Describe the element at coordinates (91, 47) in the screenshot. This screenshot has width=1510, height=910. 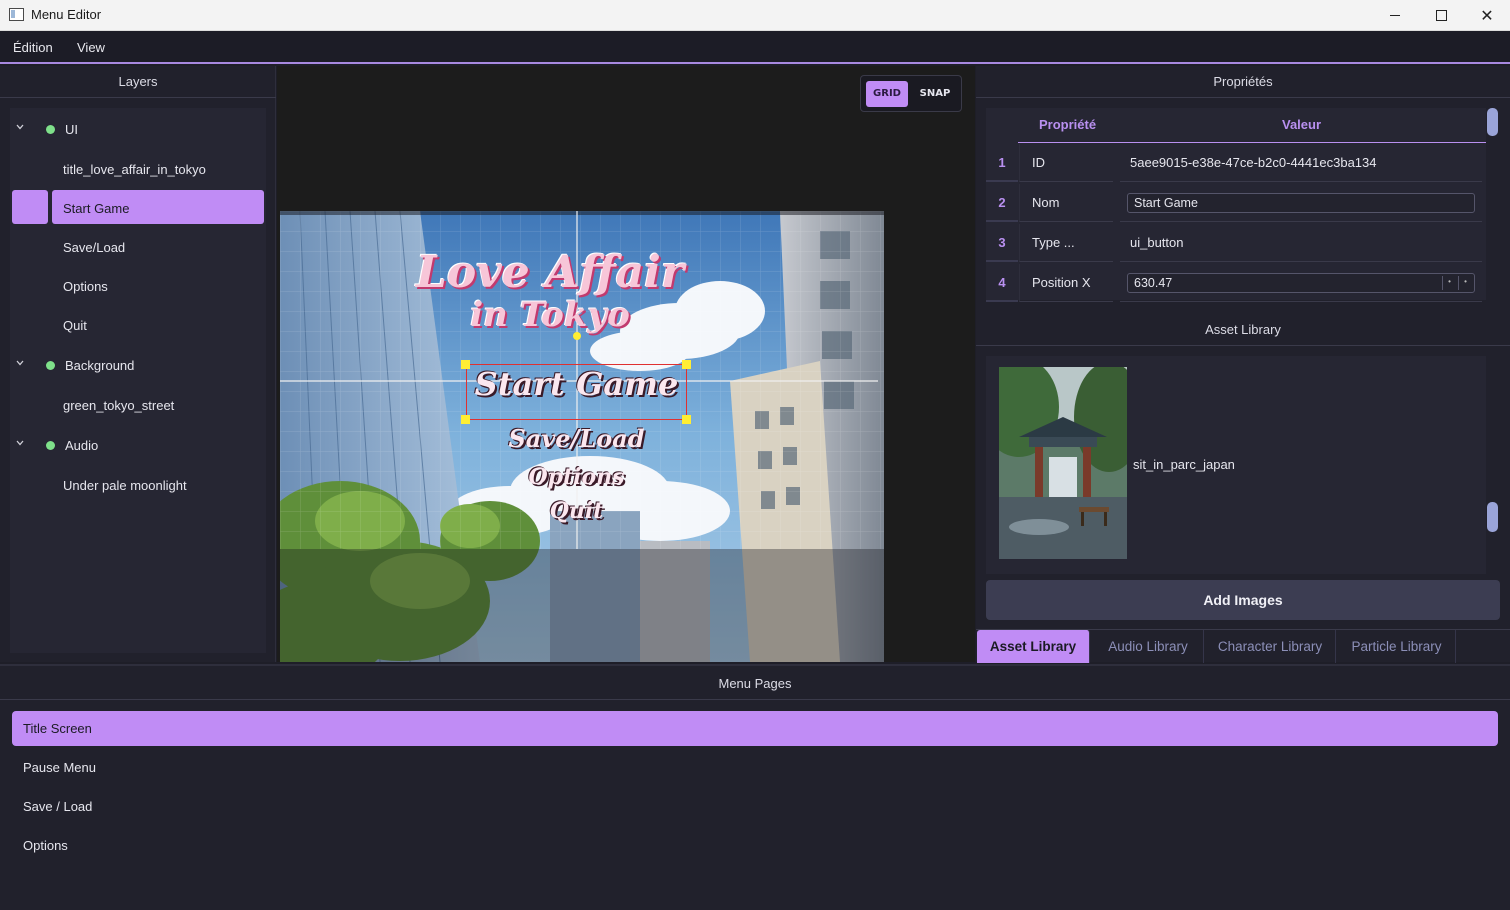
I see `menu-view: View` at that location.